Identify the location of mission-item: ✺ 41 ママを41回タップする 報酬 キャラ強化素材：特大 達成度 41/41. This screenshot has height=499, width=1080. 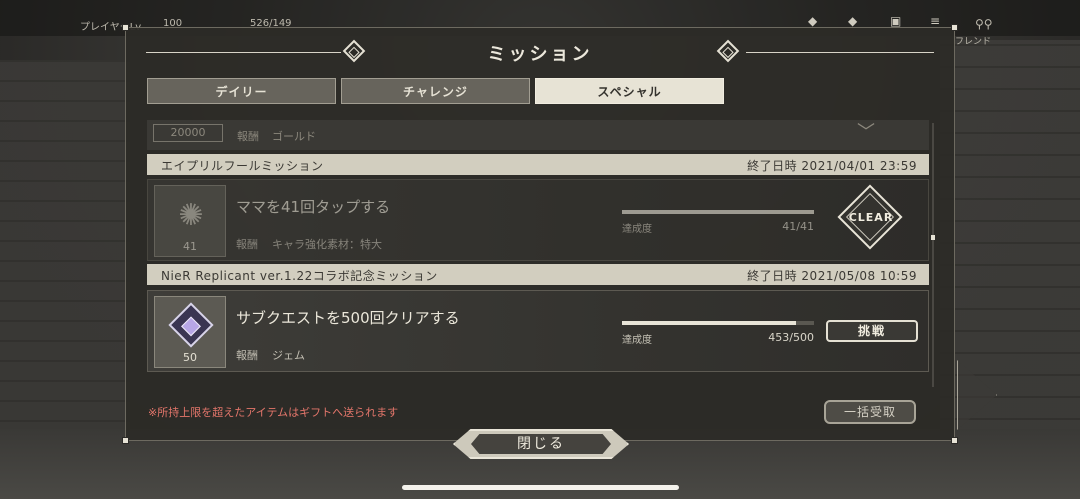
(538, 220).